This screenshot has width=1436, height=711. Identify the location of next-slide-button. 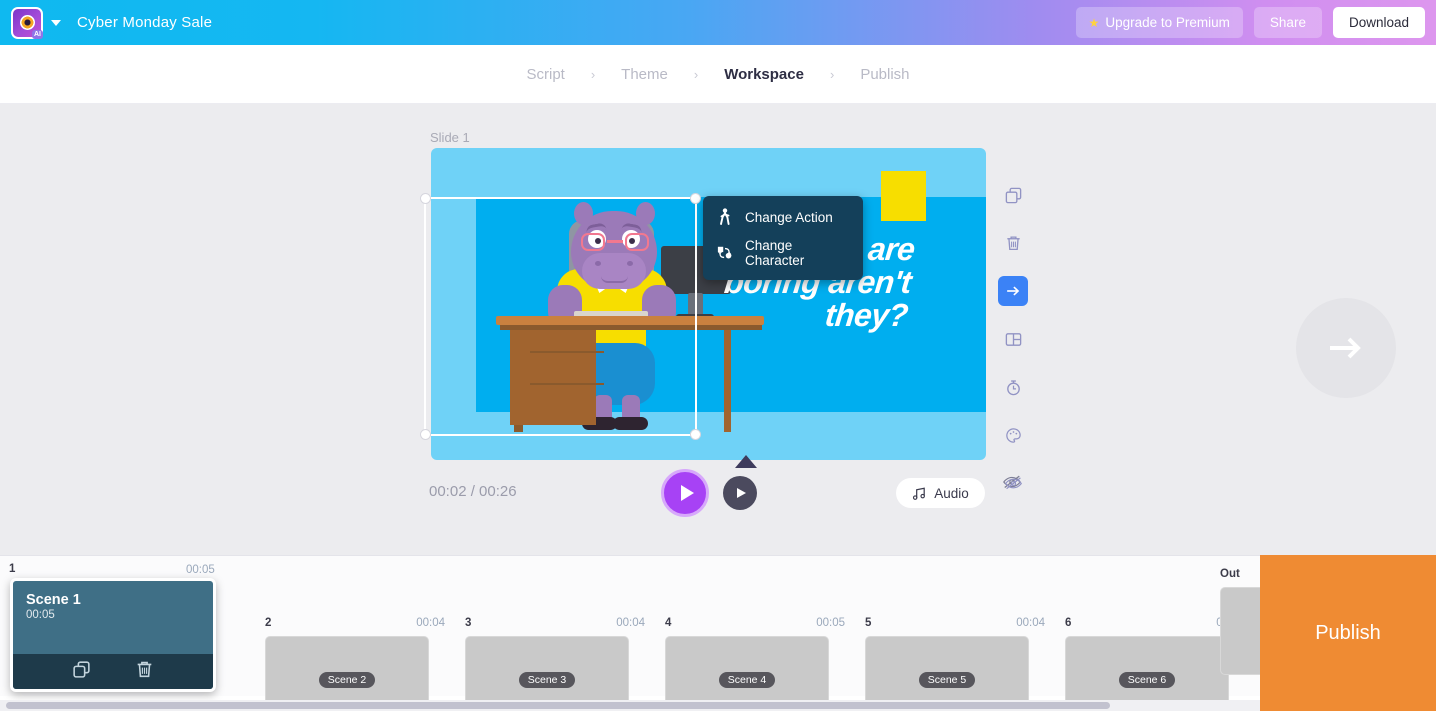
(1346, 348).